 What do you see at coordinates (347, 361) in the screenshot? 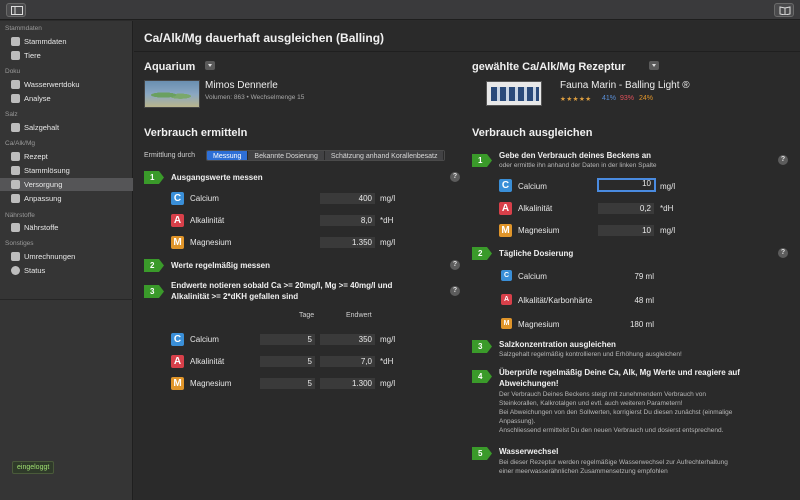
I see `alkalinity-end-input: 7,0` at bounding box center [347, 361].